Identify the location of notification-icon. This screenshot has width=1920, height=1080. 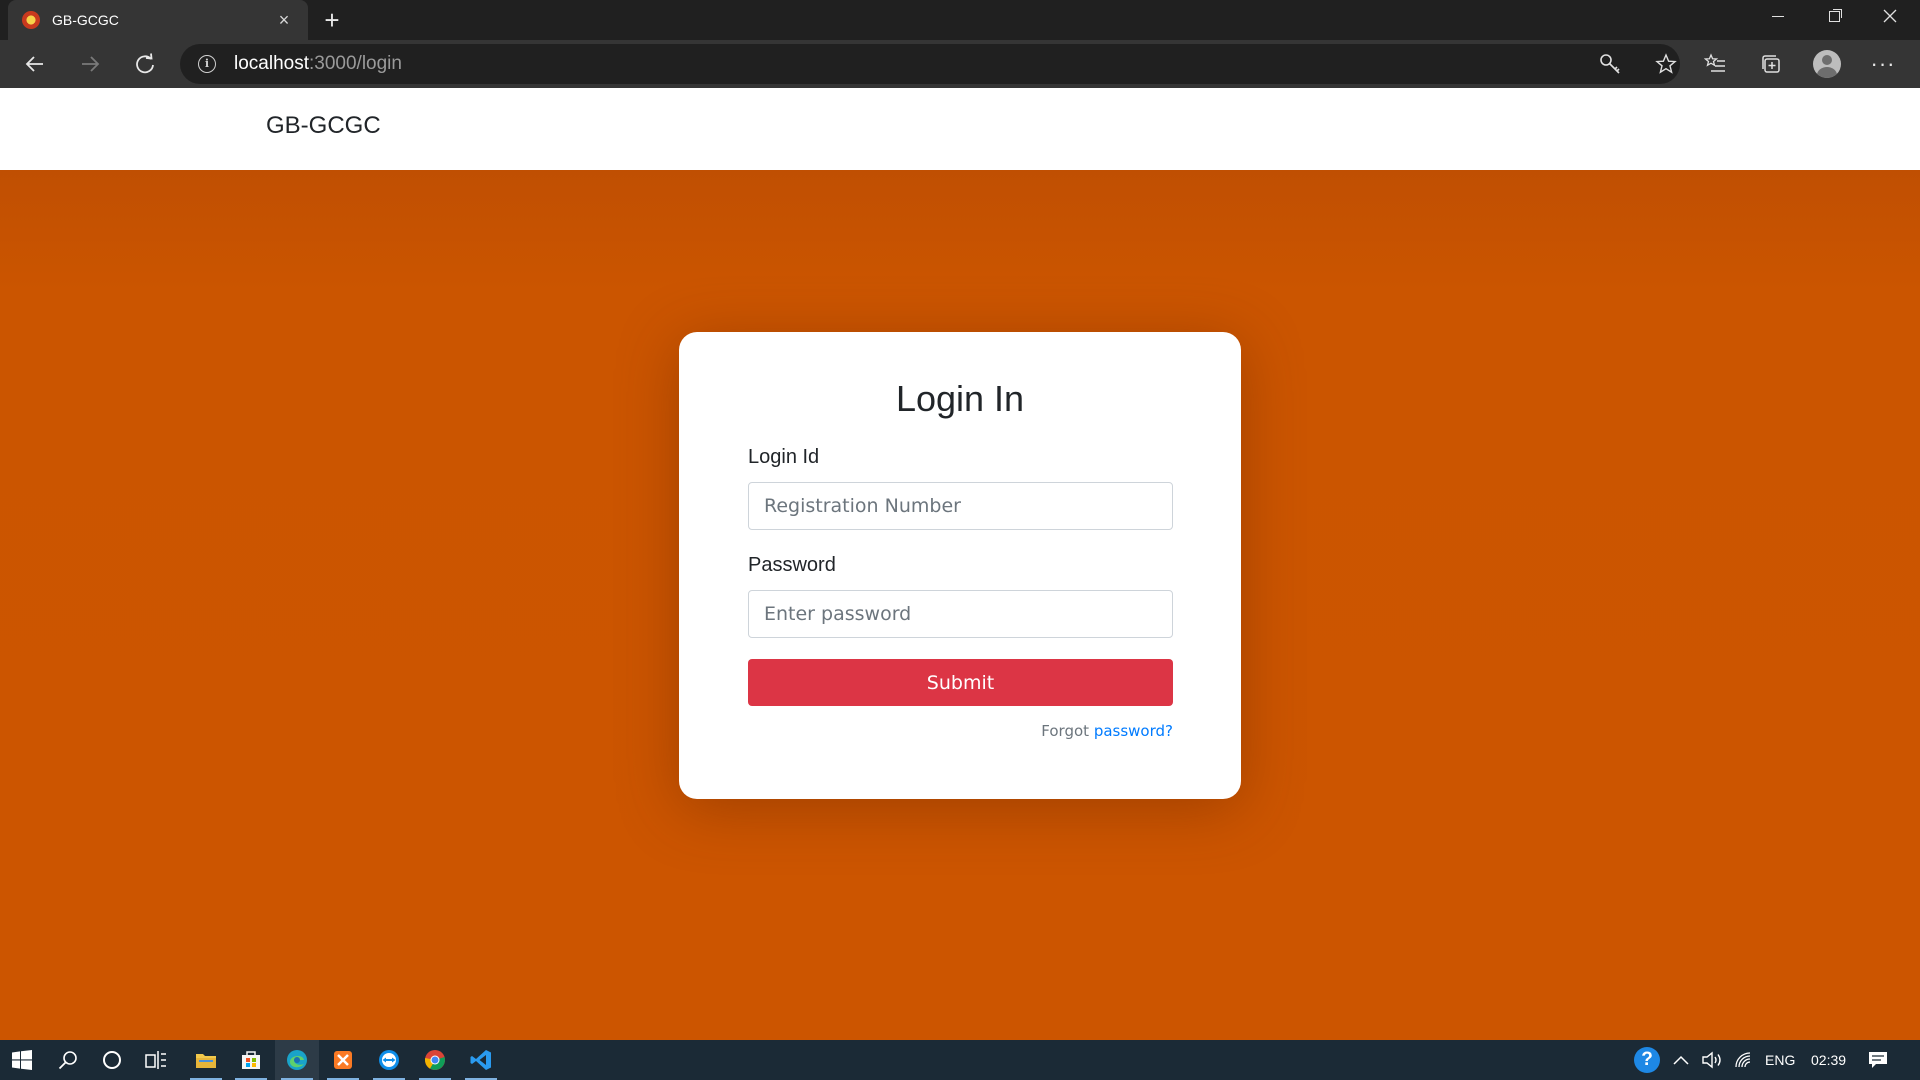
(1878, 1060).